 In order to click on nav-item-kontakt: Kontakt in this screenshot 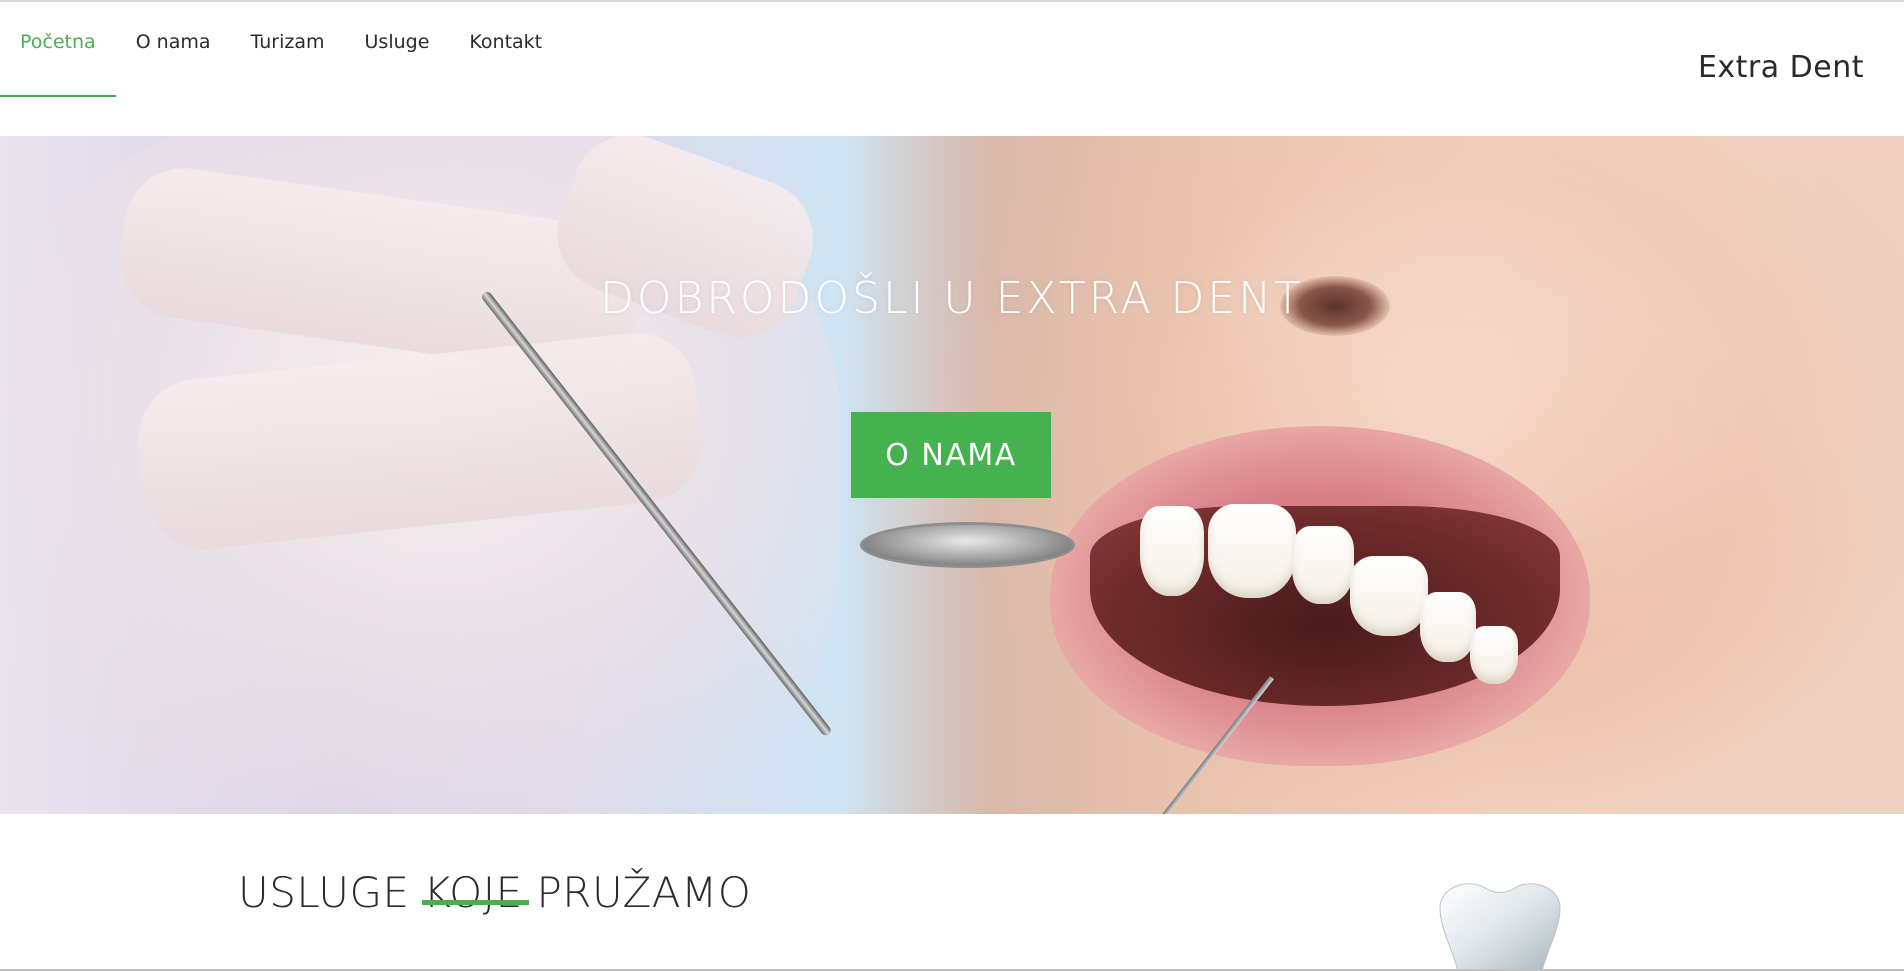, I will do `click(505, 49)`.